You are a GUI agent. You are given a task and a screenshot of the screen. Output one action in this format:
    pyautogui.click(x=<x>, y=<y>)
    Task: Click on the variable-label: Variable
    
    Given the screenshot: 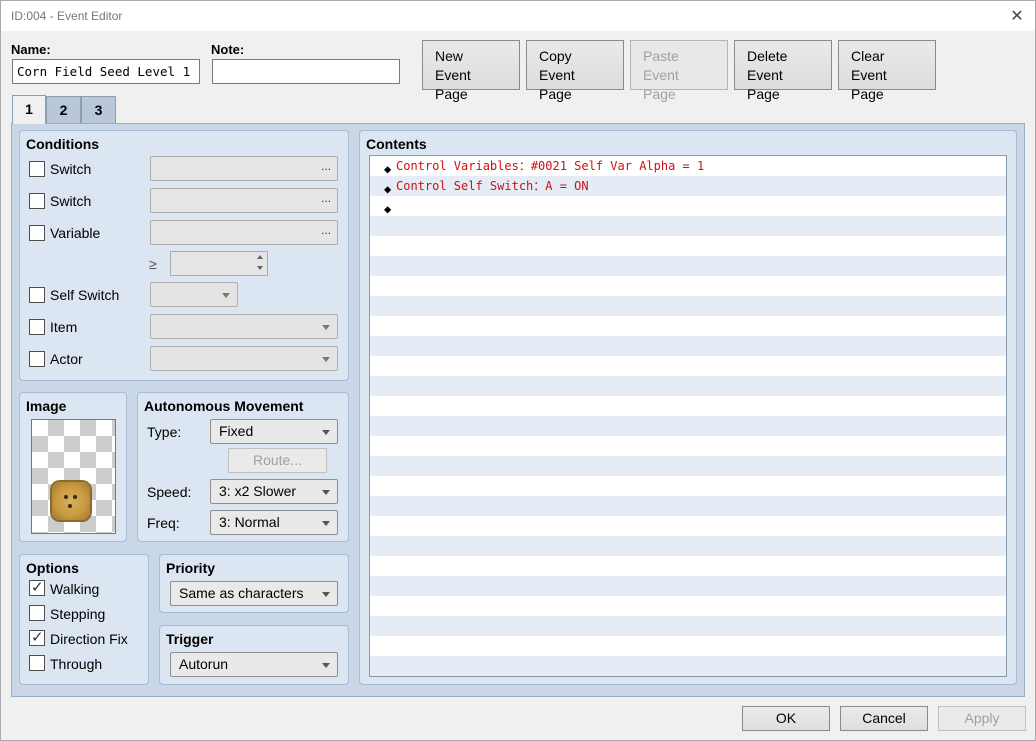 What is the action you would take?
    pyautogui.click(x=75, y=233)
    